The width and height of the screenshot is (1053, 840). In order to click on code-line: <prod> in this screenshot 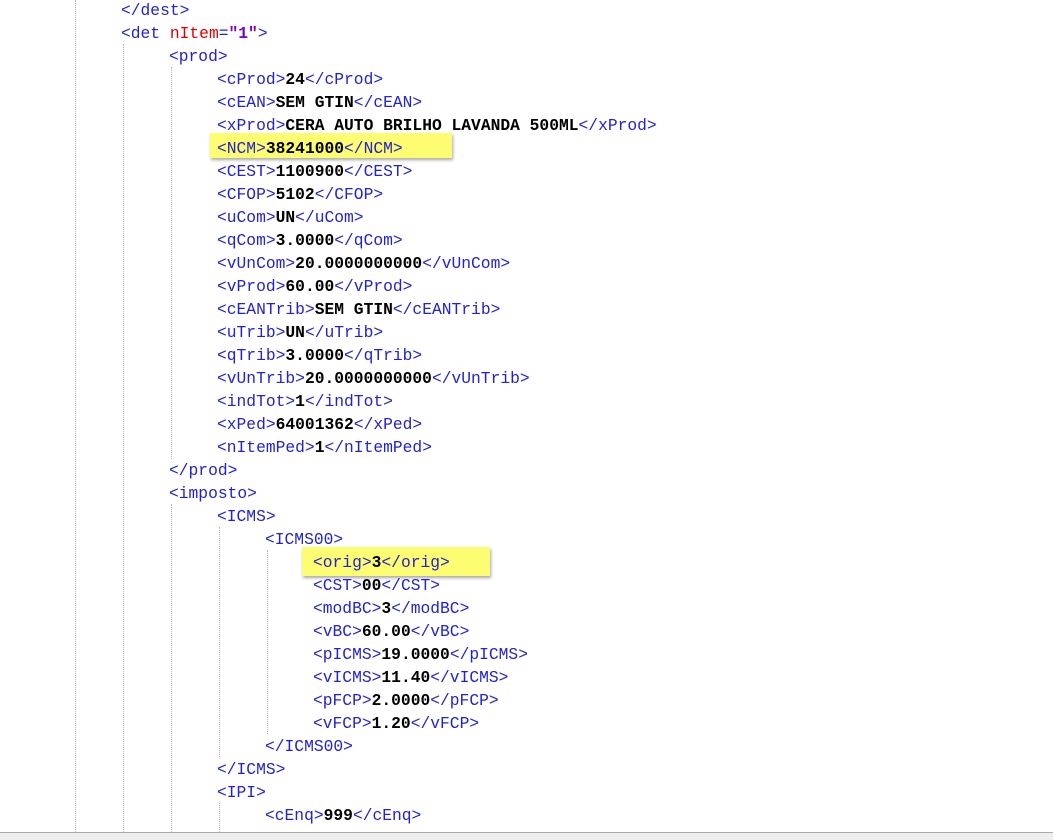, I will do `click(114, 56)`.